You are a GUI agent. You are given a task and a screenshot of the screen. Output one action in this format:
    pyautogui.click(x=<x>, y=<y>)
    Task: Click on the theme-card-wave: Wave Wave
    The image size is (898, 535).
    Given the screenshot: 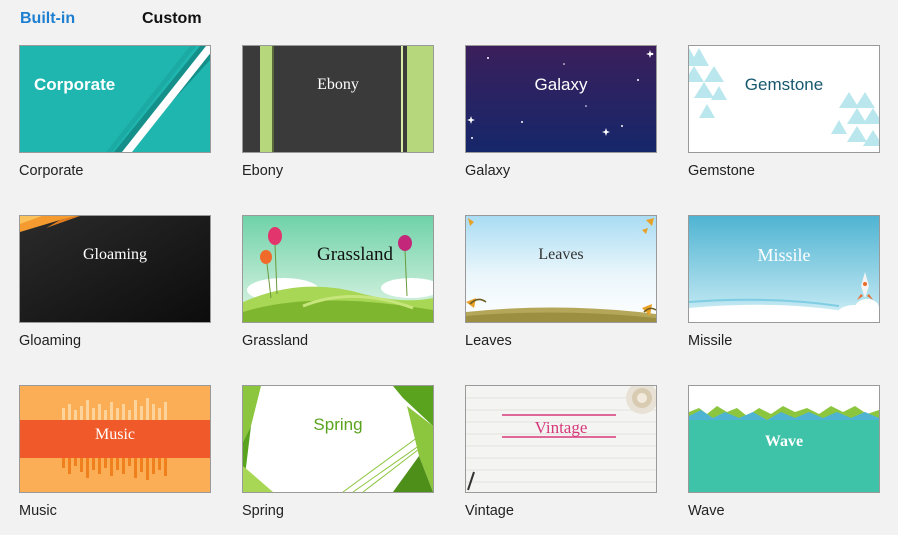 What is the action you would take?
    pyautogui.click(x=784, y=460)
    